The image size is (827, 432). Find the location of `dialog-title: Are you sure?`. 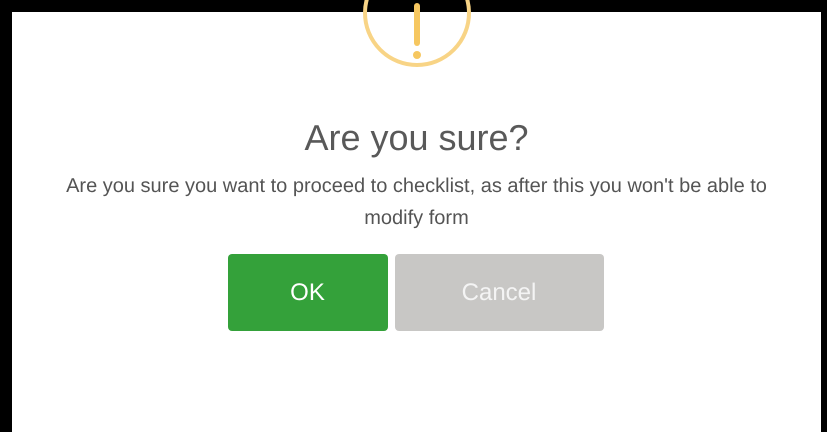

dialog-title: Are you sure? is located at coordinates (416, 138).